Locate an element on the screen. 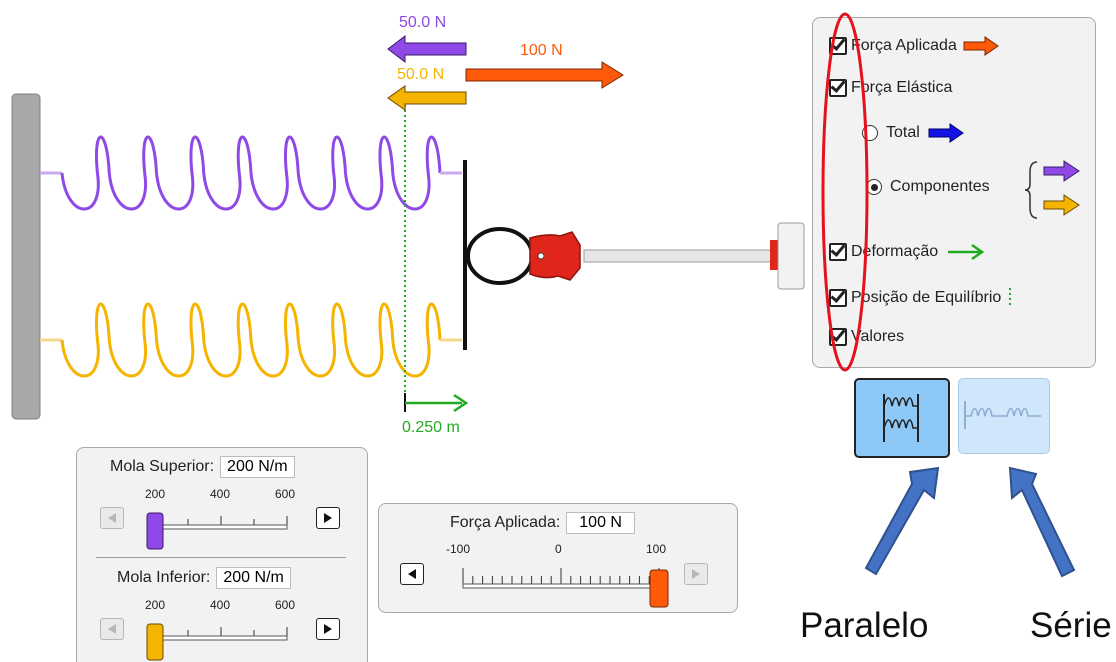 The image size is (1116, 662). bottom-spring-label: Mola Inferior: is located at coordinates (164, 577).